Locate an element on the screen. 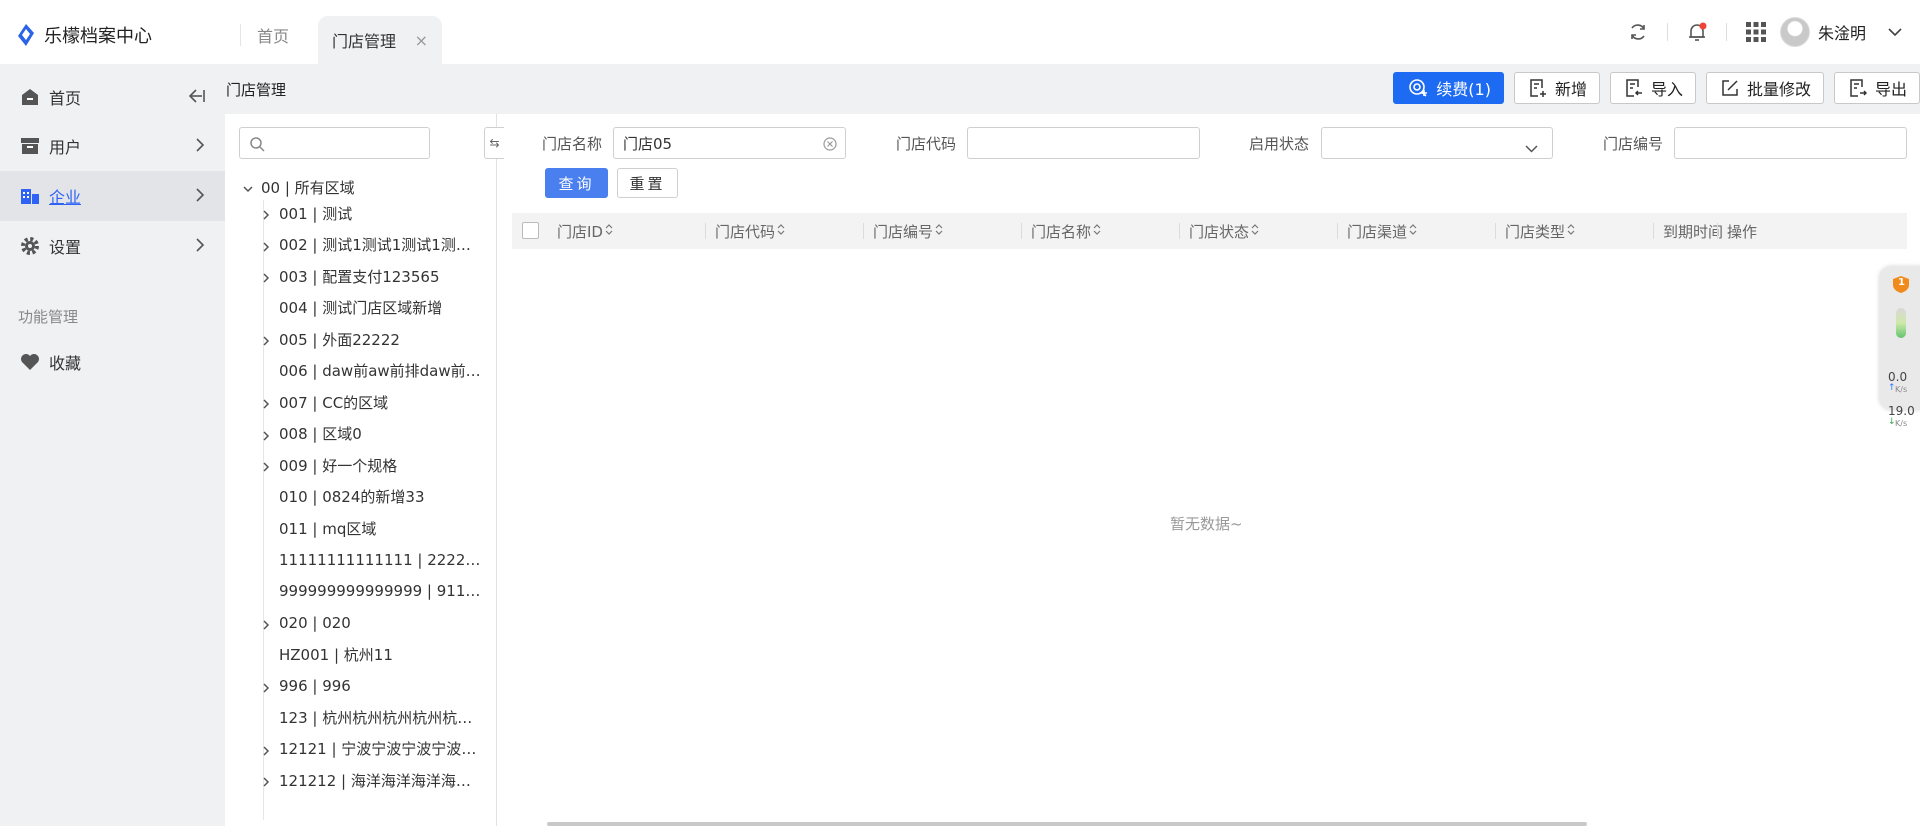 The height and width of the screenshot is (826, 1920). column-header: 门店编号 is located at coordinates (908, 231).